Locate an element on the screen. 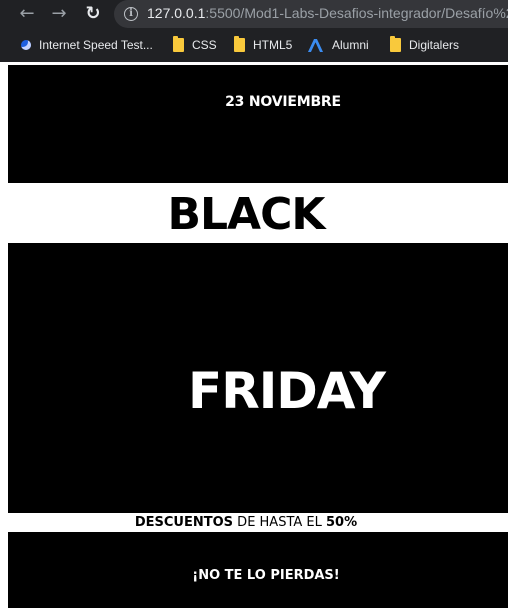 The image size is (508, 608). bookmark-alumni: Alumni is located at coordinates (339, 45).